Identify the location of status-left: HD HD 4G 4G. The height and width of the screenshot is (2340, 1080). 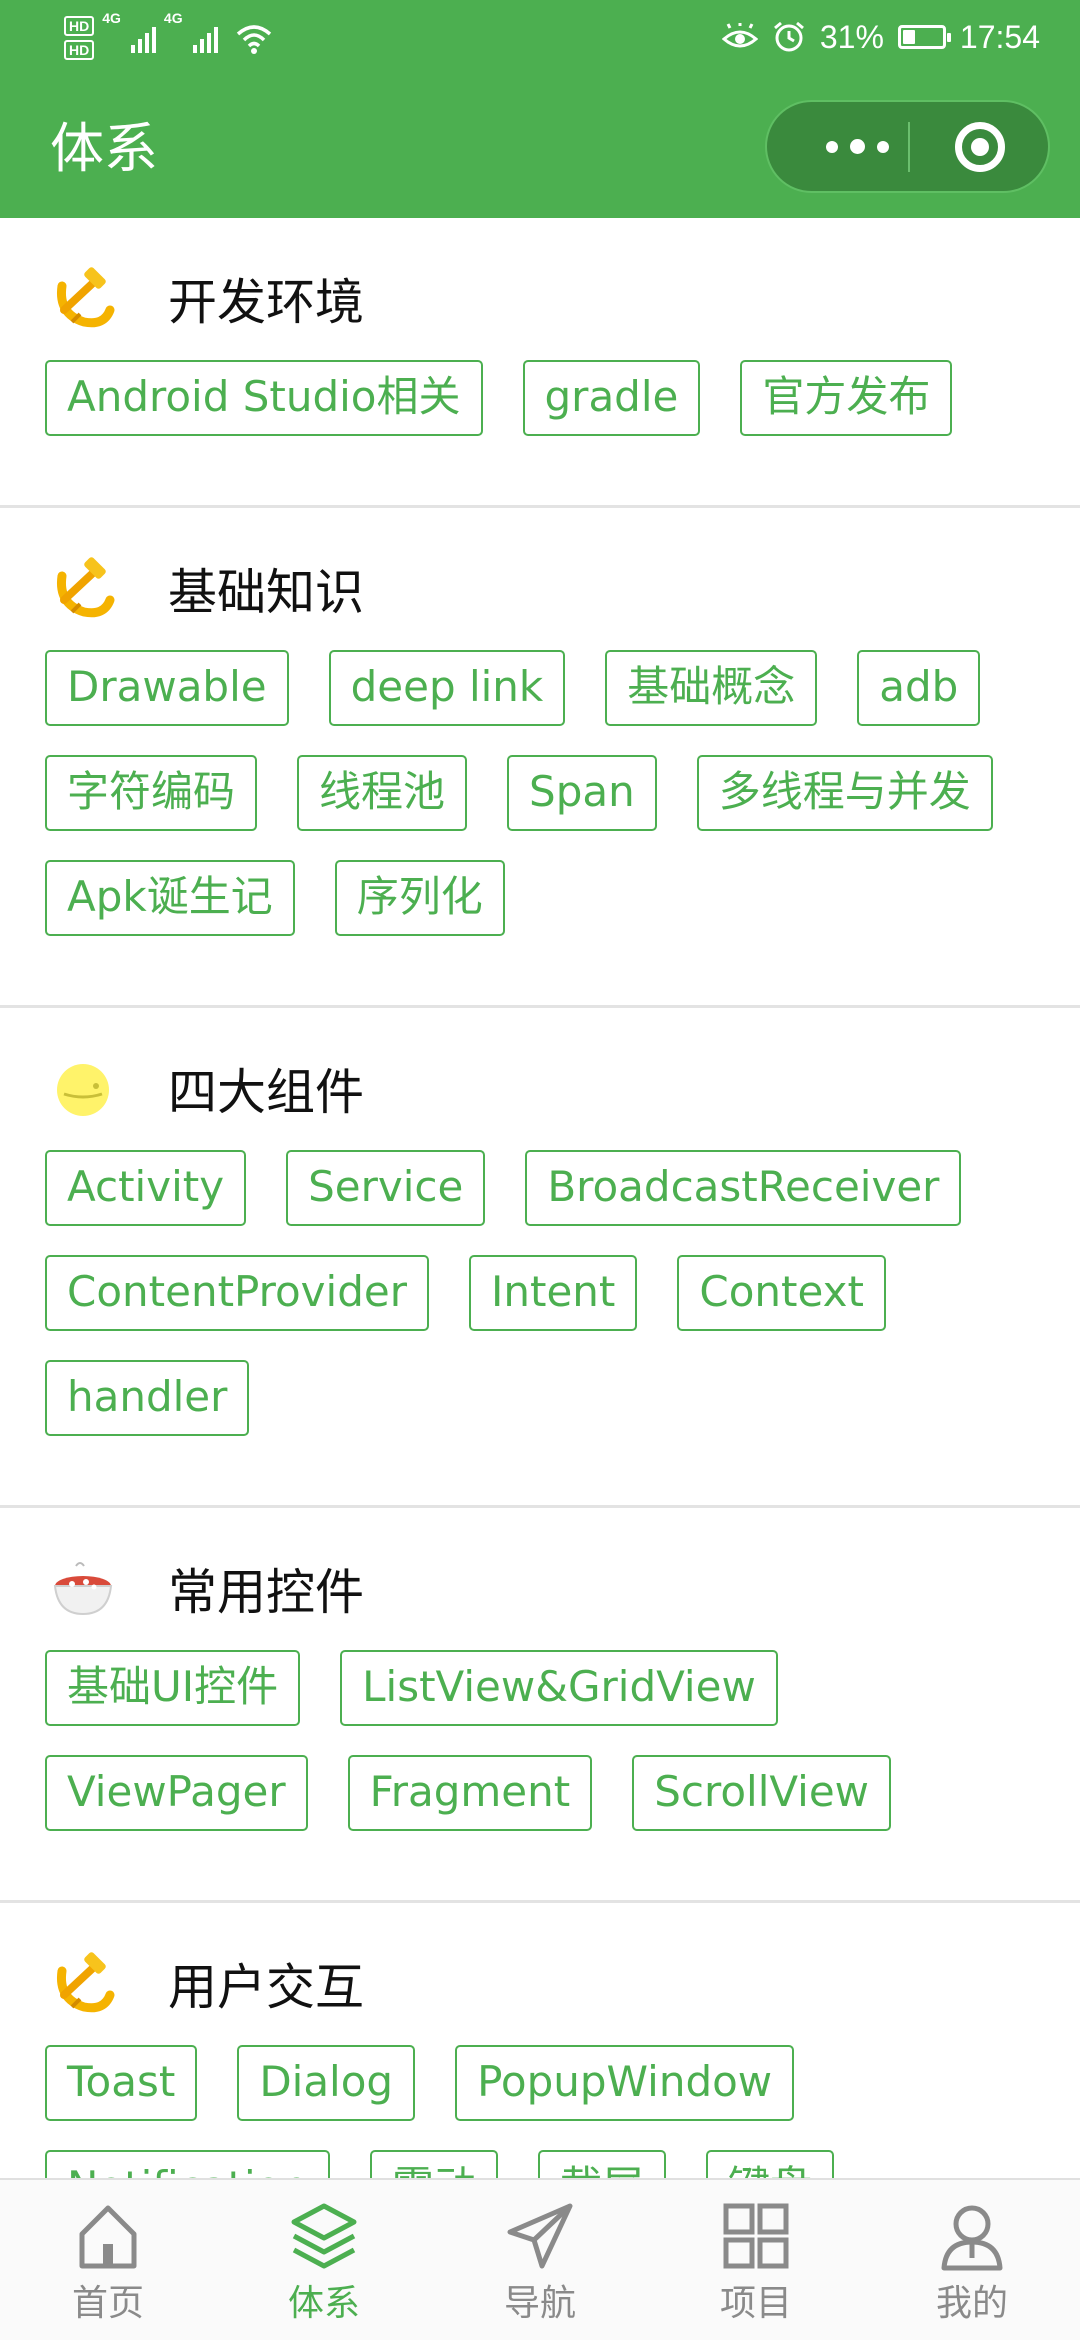
(169, 38).